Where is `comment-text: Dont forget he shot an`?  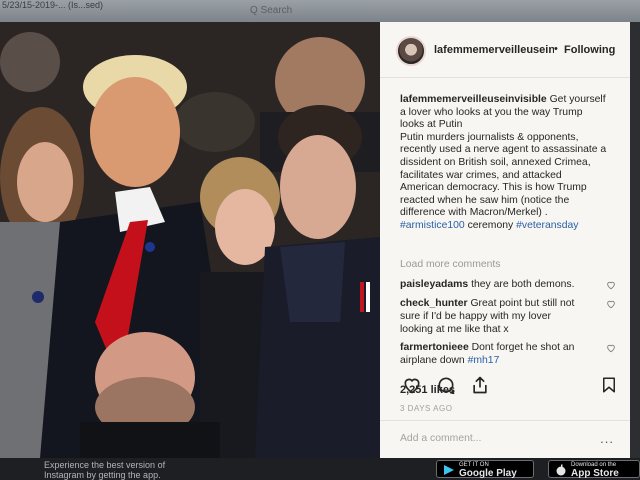
comment-text: Dont forget he shot an is located at coordinates (523, 347).